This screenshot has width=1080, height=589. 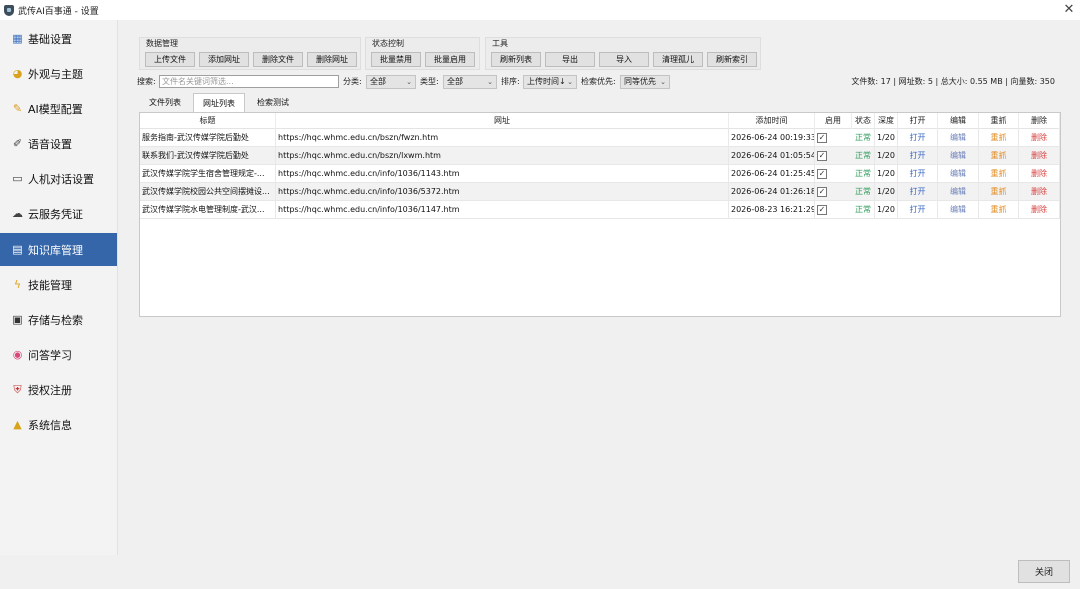 I want to click on sidebar-item-label: 知识库管理, so click(x=55, y=250).